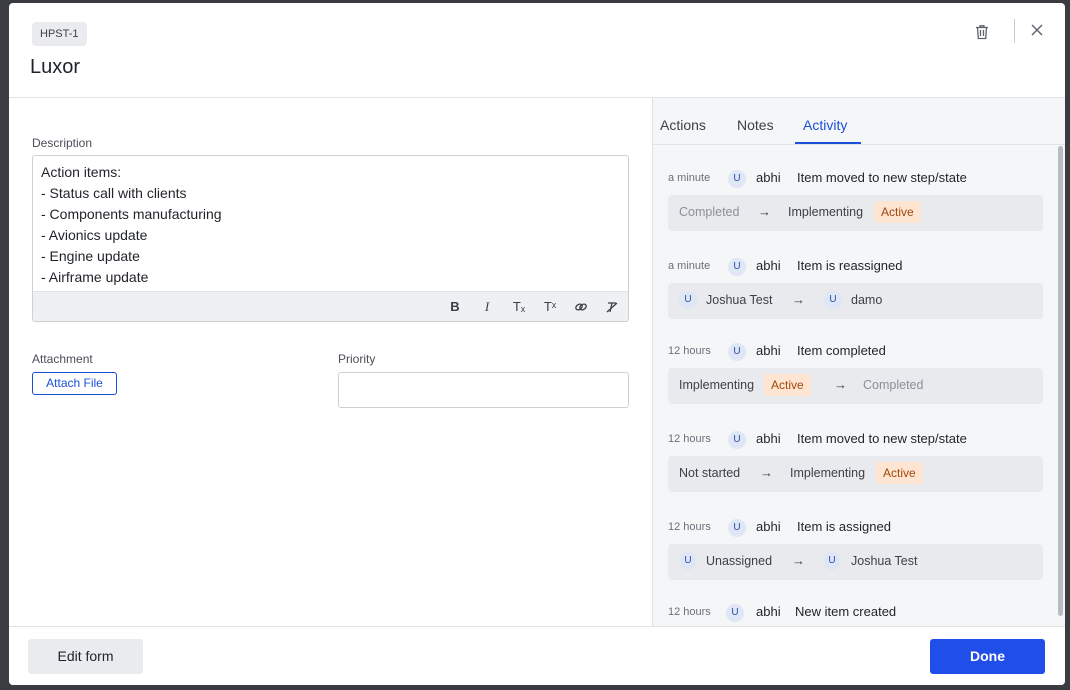  I want to click on subscript-icon: Tₓ, so click(519, 307).